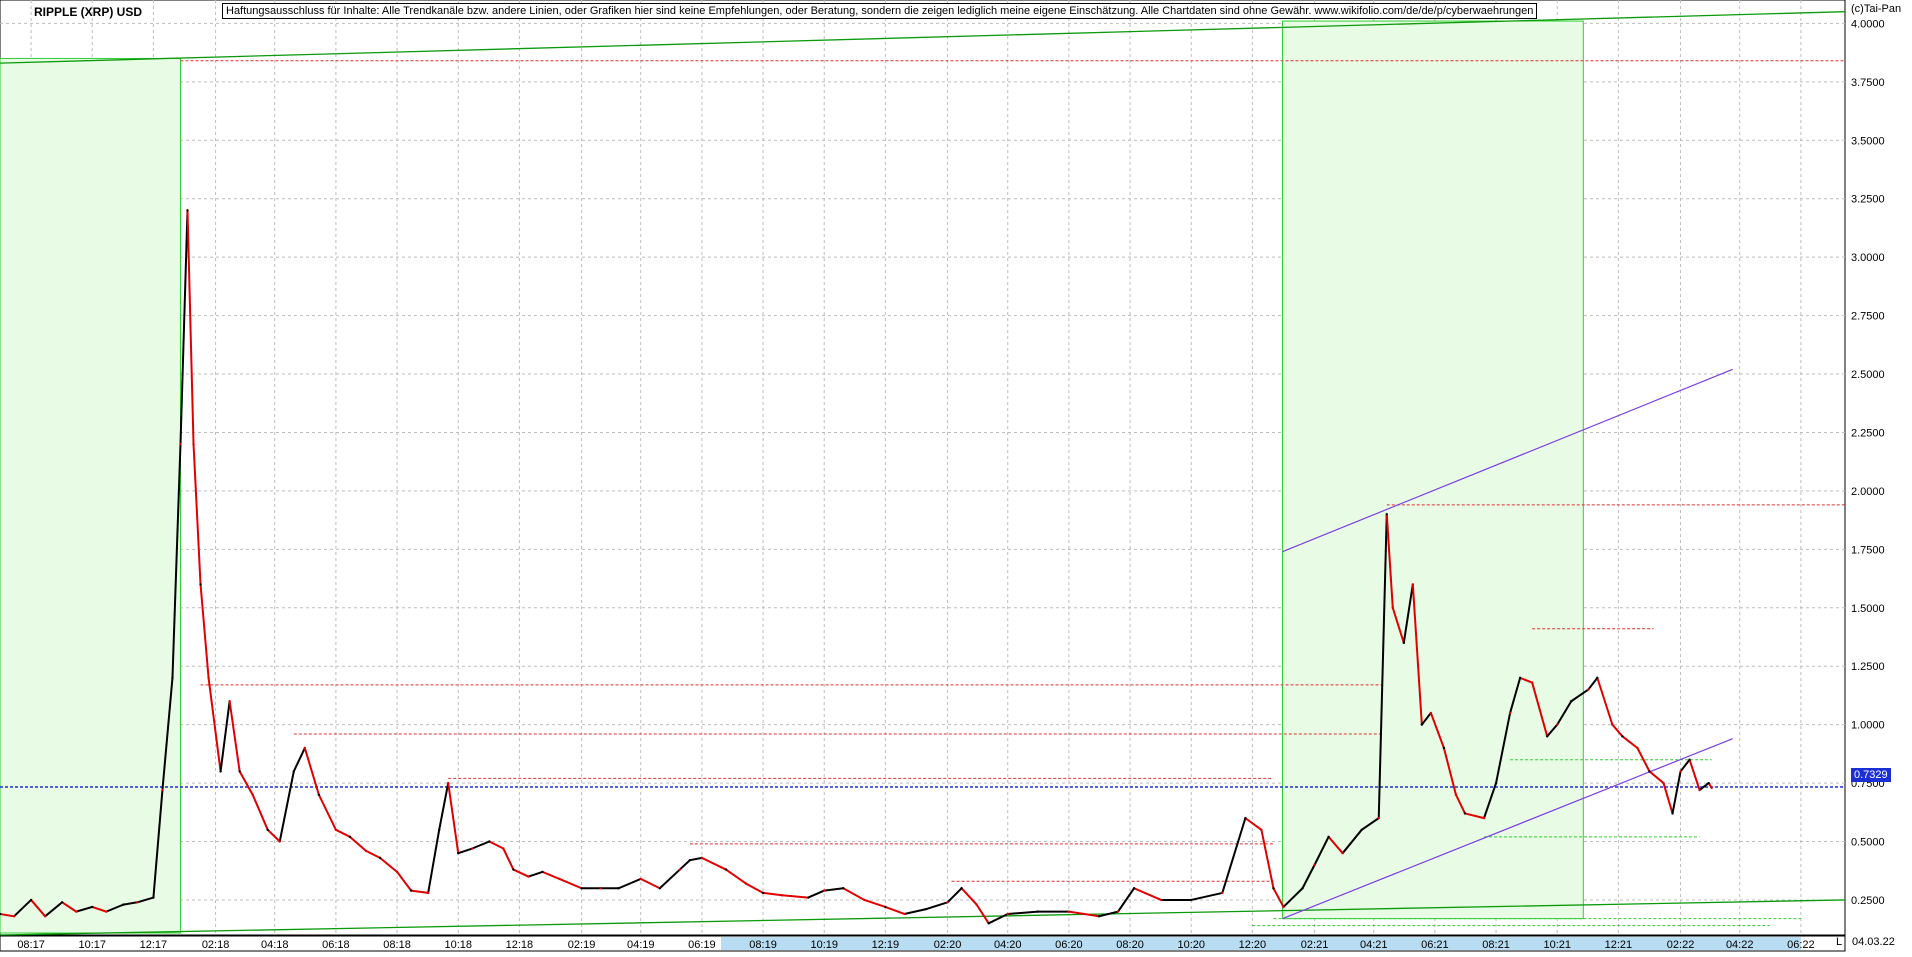 This screenshot has height=957, width=1912. Describe the element at coordinates (1130, 945) in the screenshot. I see `x-tick-label: 08:20` at that location.